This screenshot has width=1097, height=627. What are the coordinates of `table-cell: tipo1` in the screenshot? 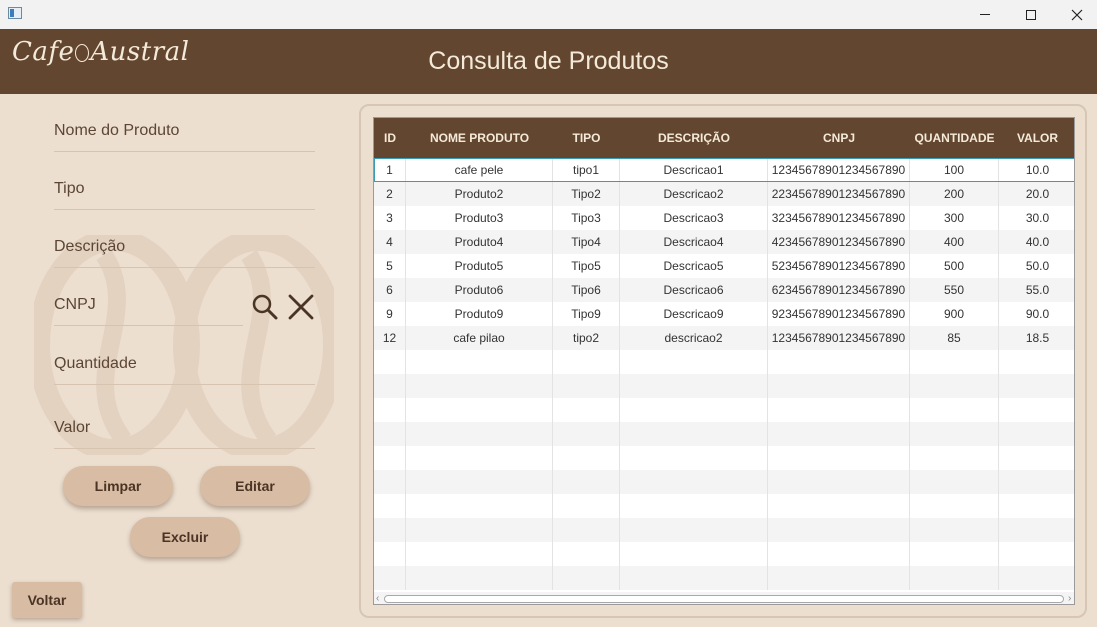 It's located at (586, 170).